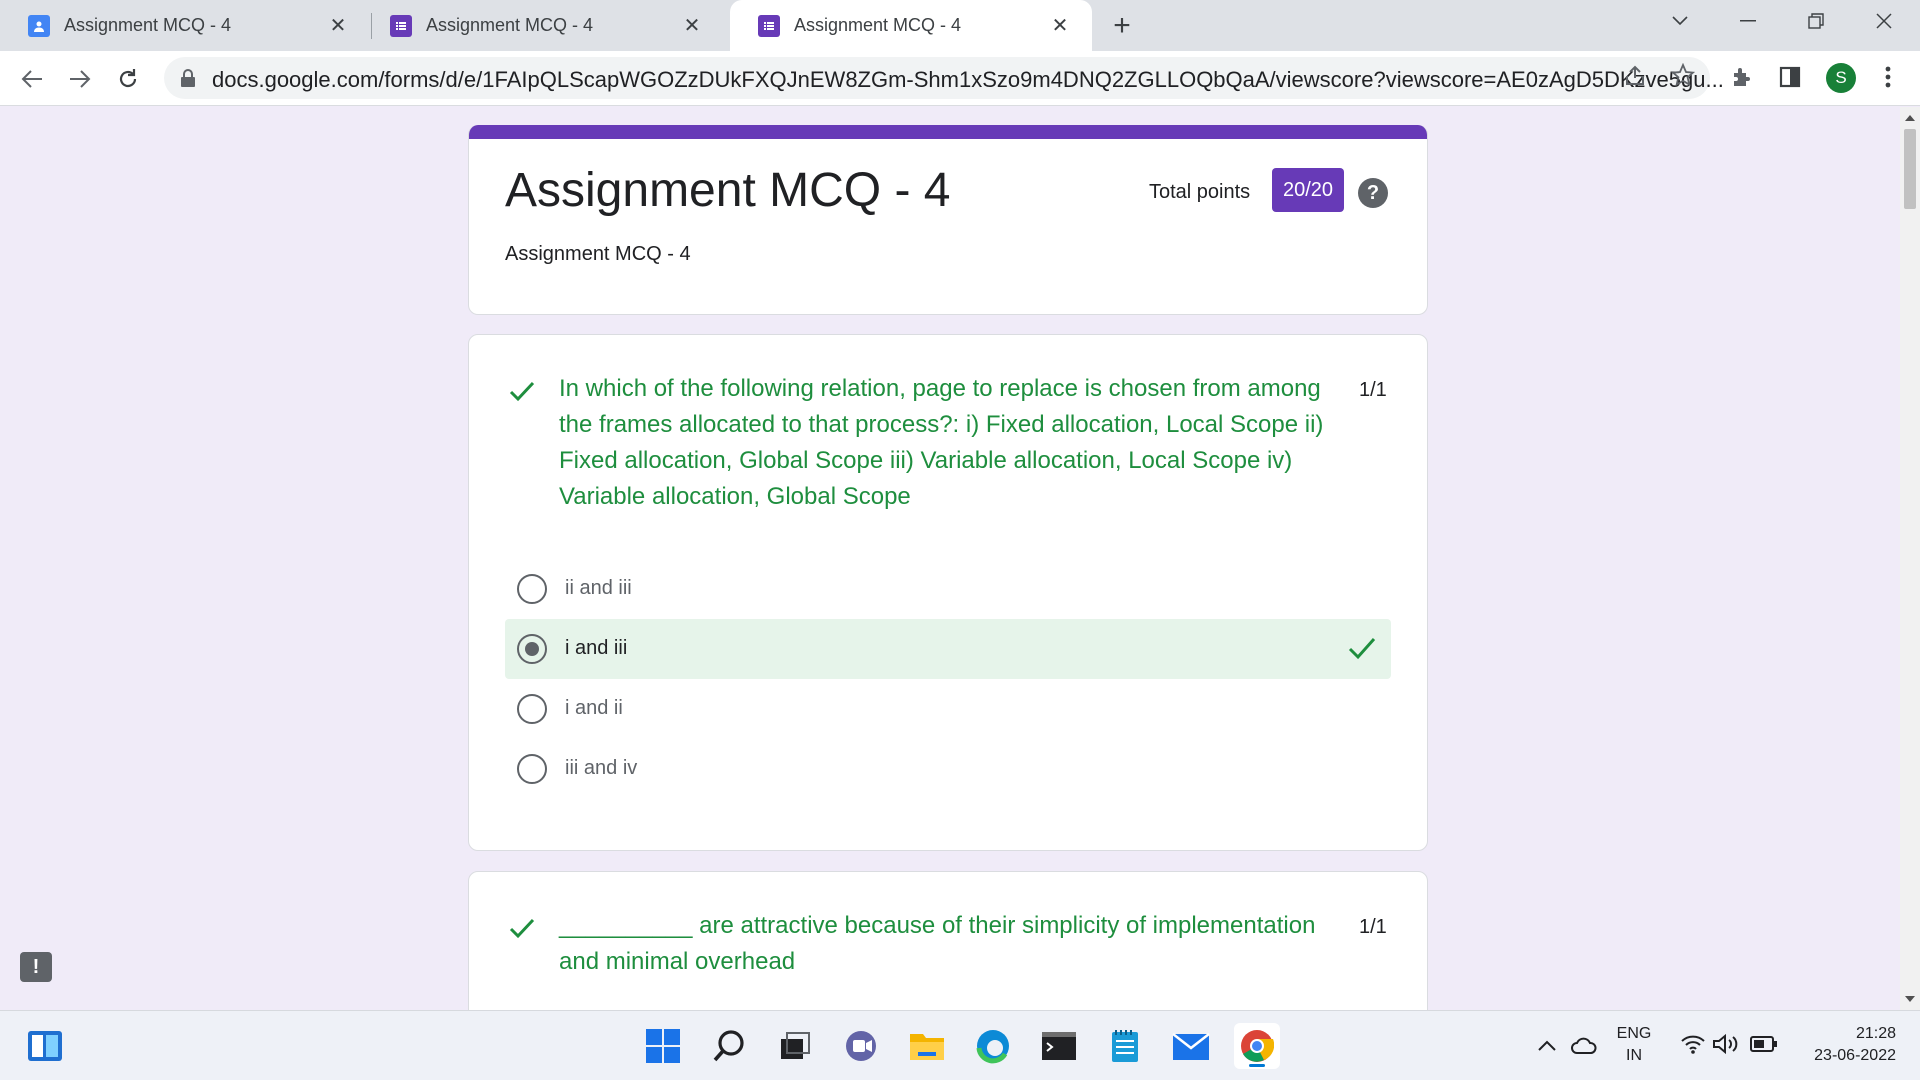 Image resolution: width=1920 pixels, height=1080 pixels. What do you see at coordinates (1683, 75) in the screenshot?
I see `bookmark-star-icon` at bounding box center [1683, 75].